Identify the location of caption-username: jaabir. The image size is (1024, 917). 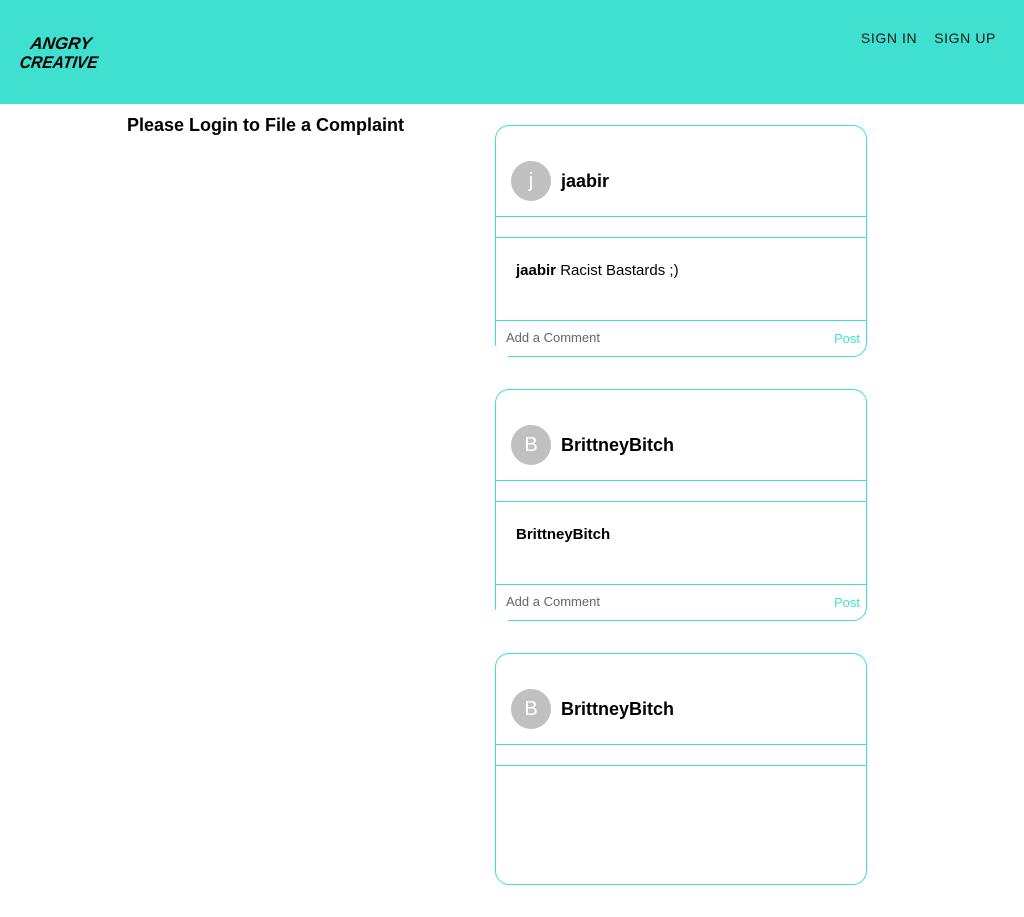
(536, 270).